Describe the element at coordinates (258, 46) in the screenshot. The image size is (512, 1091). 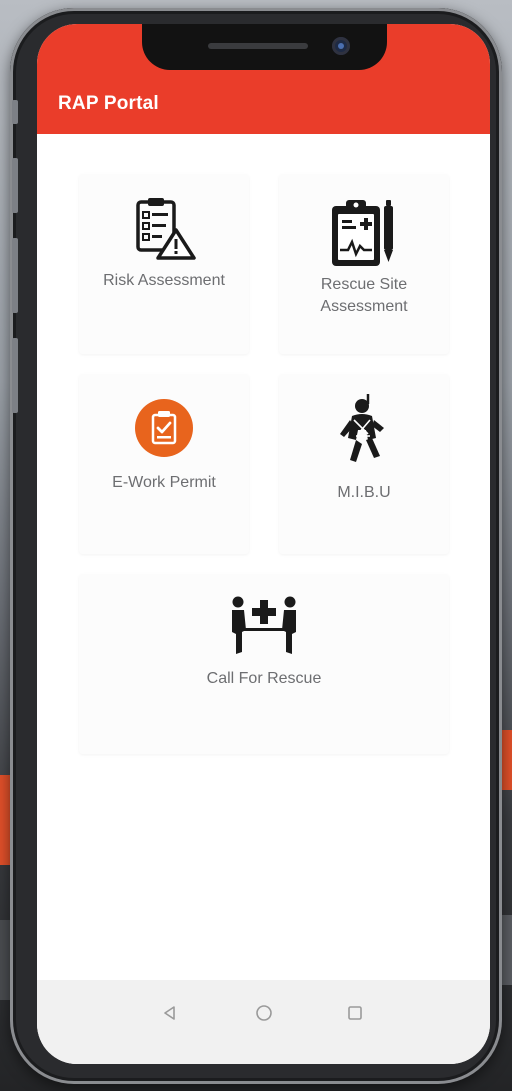
I see `speaker` at that location.